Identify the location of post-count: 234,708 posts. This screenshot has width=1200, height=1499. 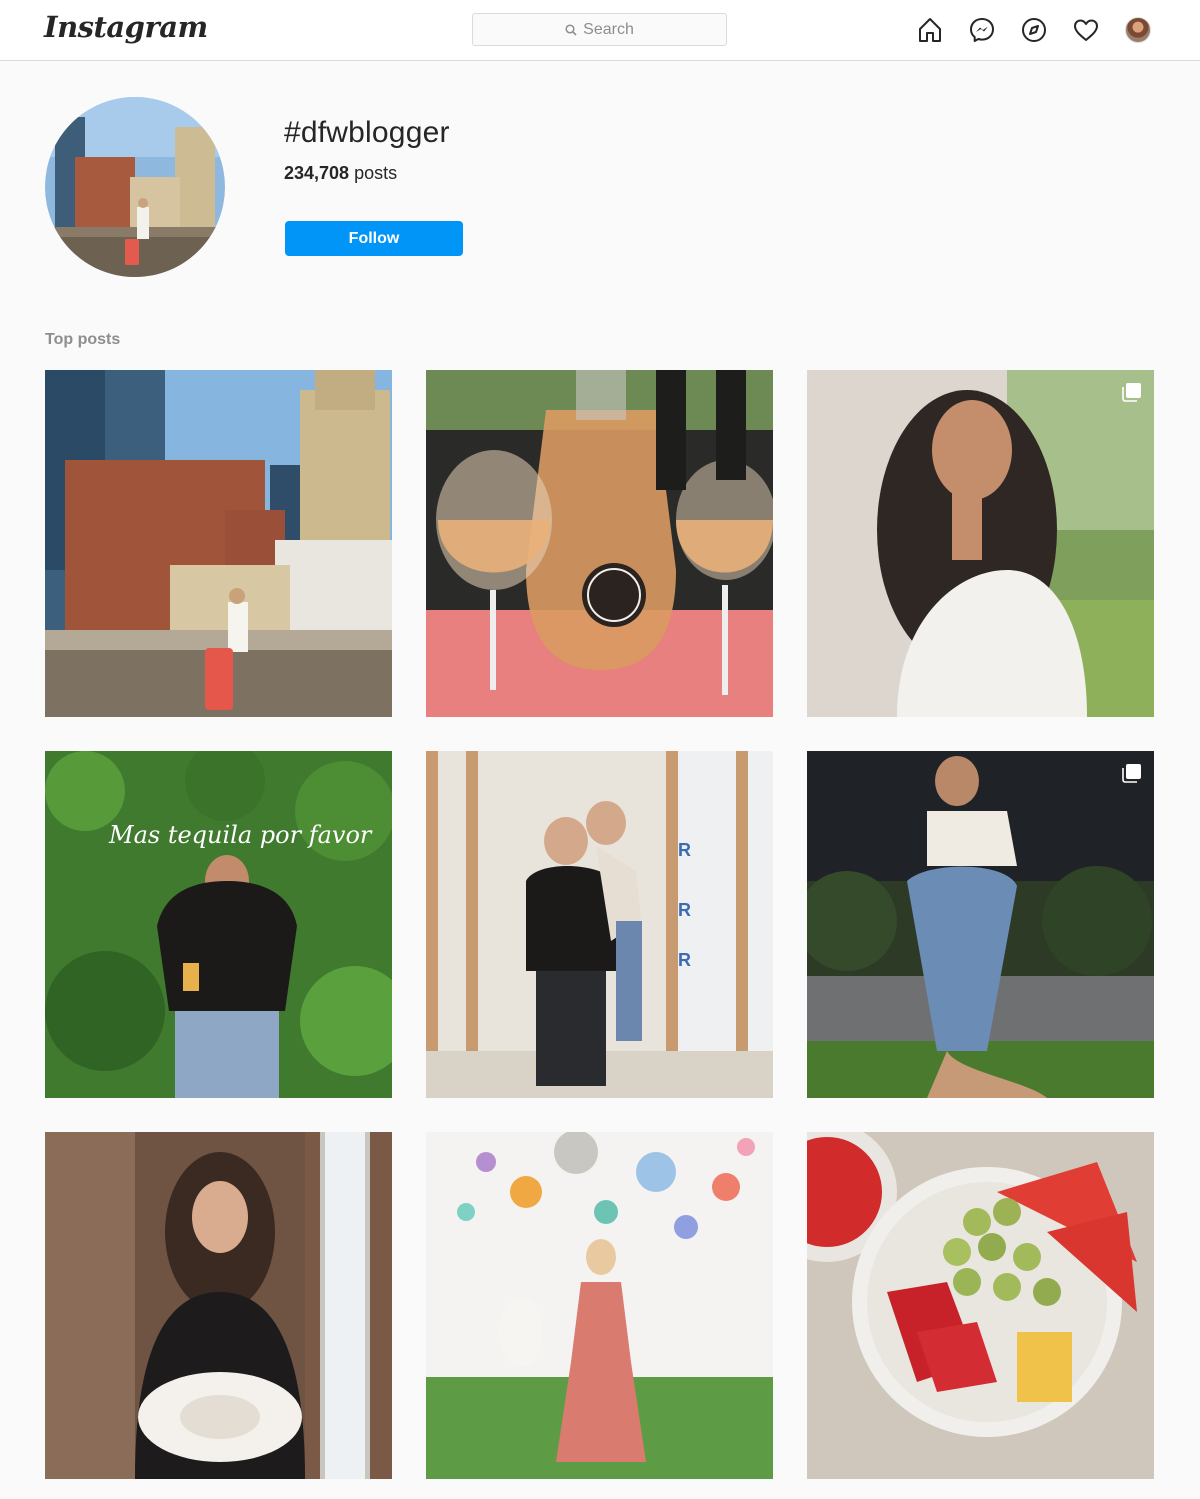
(340, 173).